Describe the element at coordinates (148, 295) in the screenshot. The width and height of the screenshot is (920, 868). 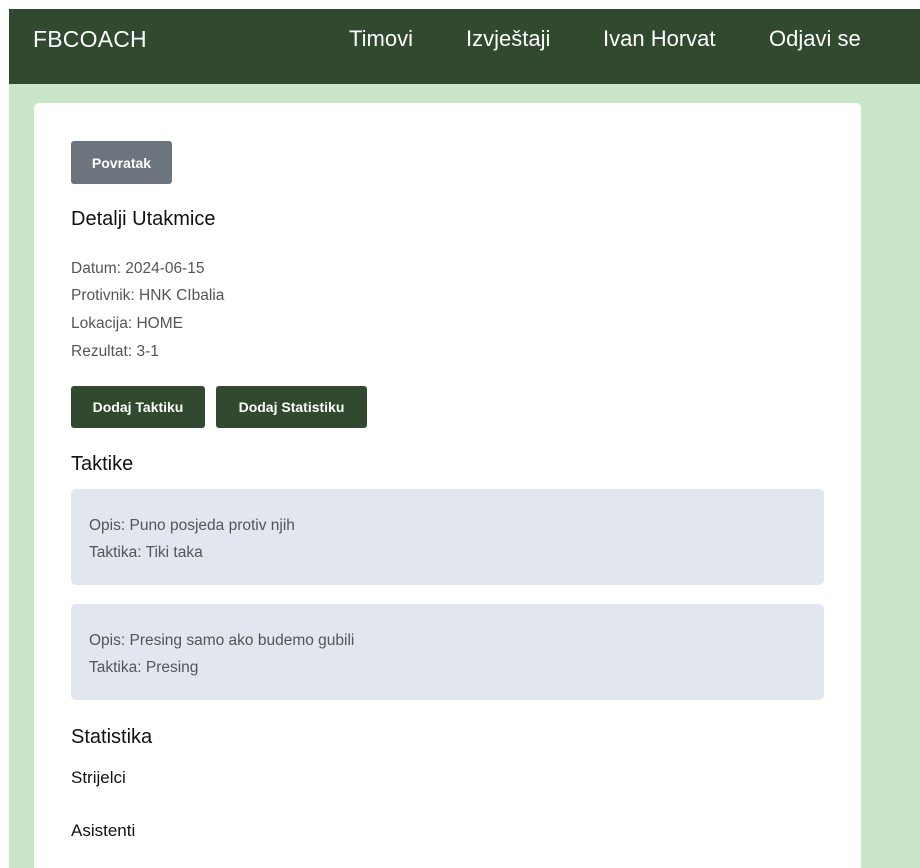
I see `match-opponent: Protivnik: HNK CIbalia` at that location.